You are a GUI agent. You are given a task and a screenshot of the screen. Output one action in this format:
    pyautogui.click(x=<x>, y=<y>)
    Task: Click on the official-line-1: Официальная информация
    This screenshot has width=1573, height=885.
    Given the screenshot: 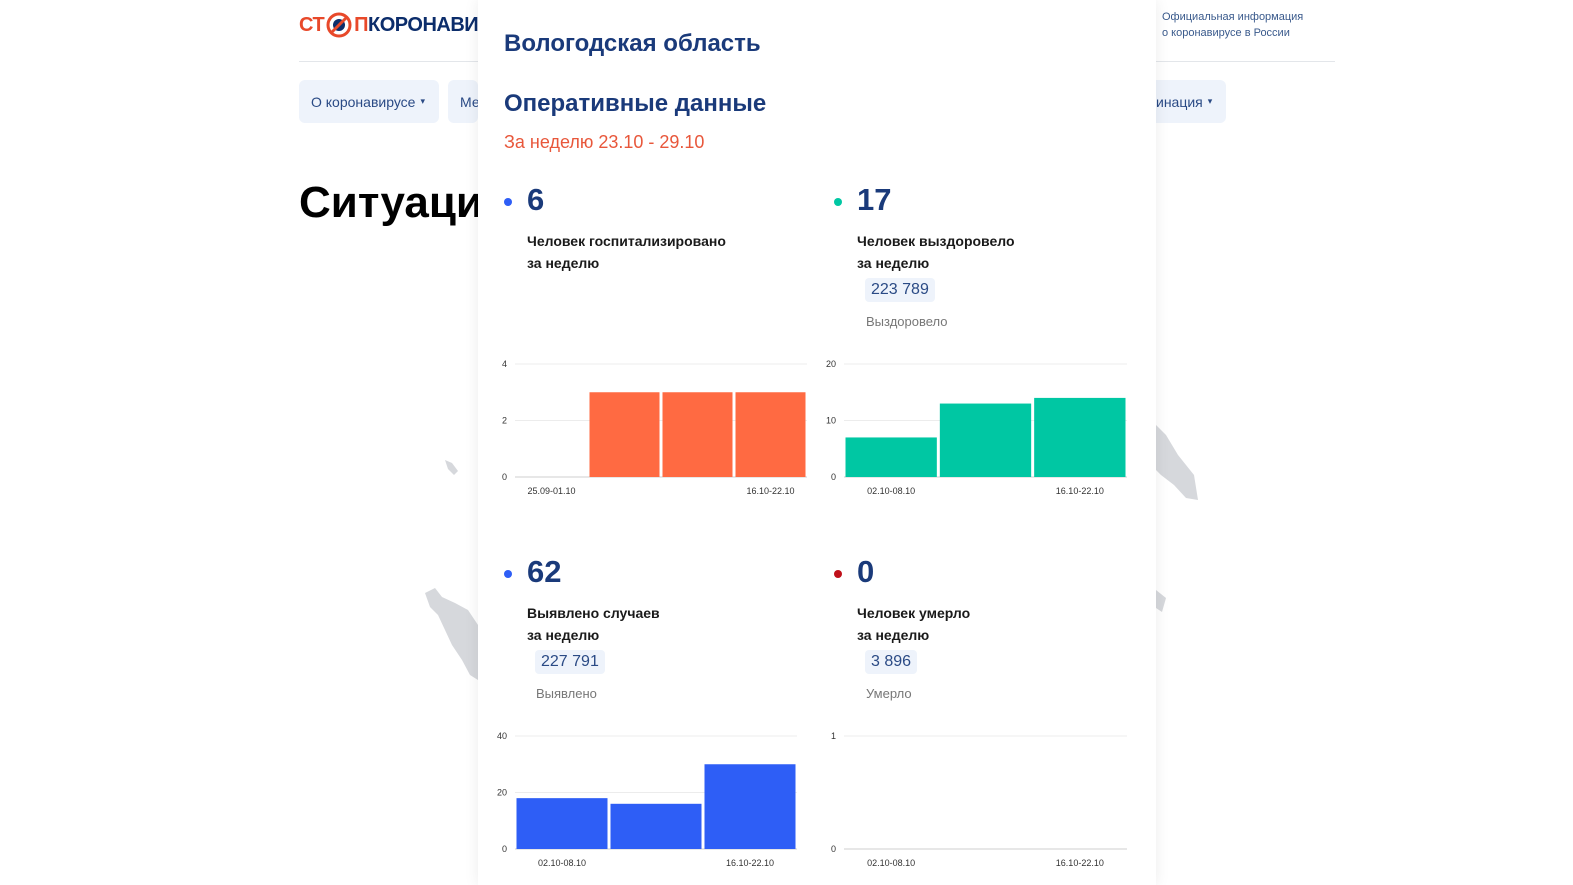 What is the action you would take?
    pyautogui.click(x=1233, y=17)
    